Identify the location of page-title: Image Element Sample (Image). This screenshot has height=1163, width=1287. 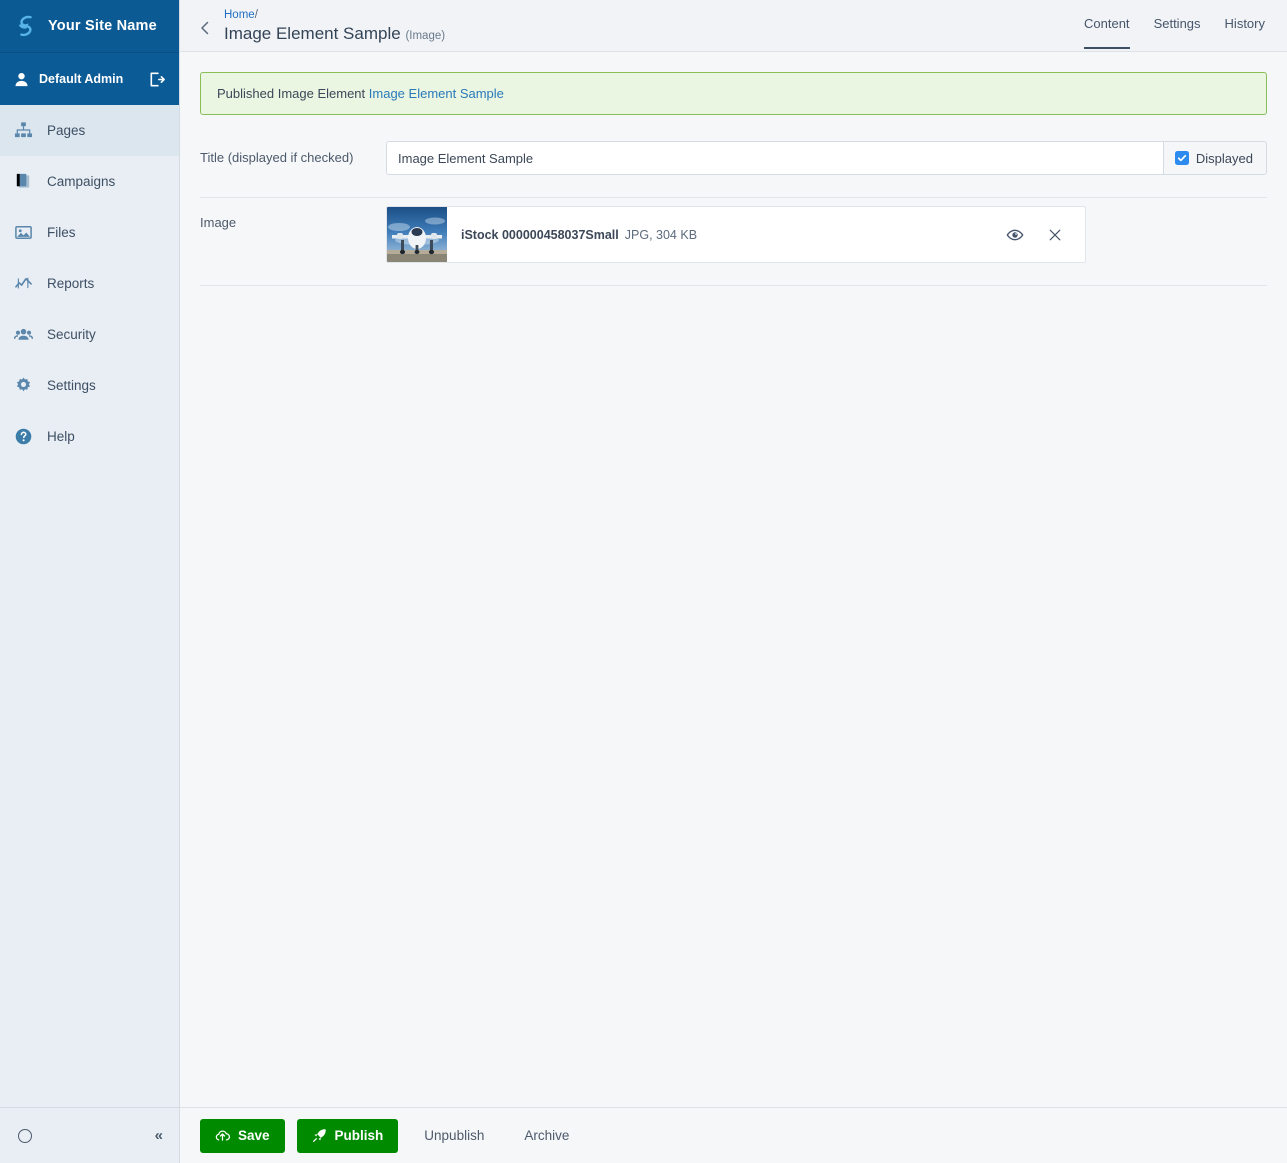
(334, 35).